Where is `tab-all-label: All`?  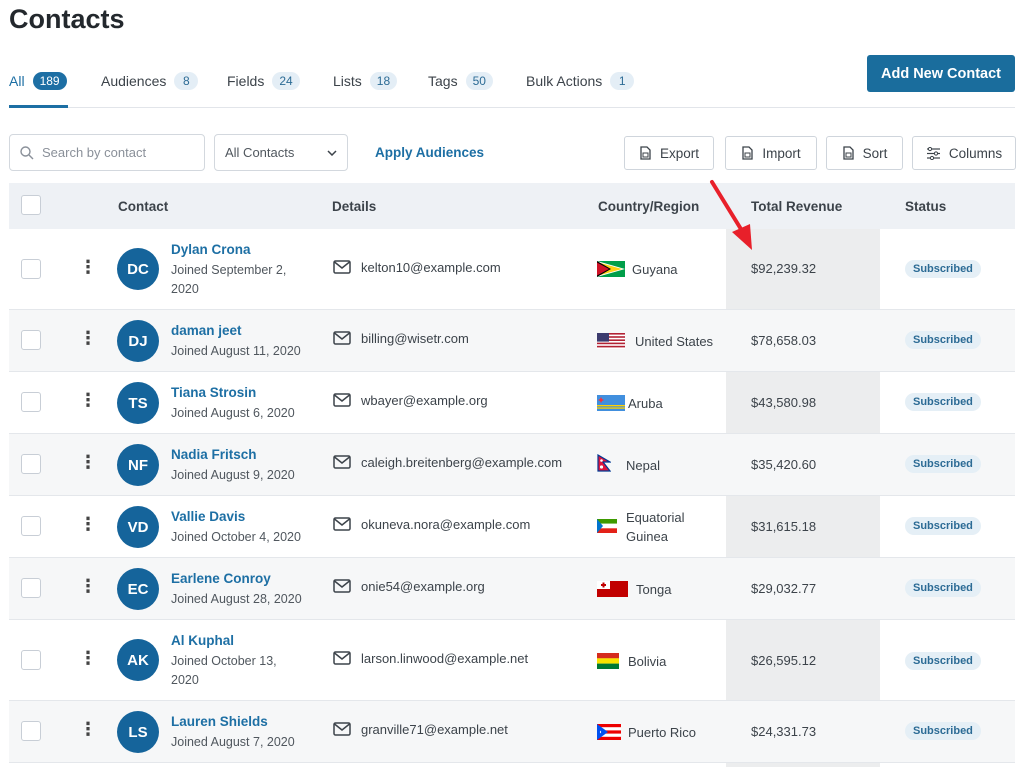 tab-all-label: All is located at coordinates (17, 81).